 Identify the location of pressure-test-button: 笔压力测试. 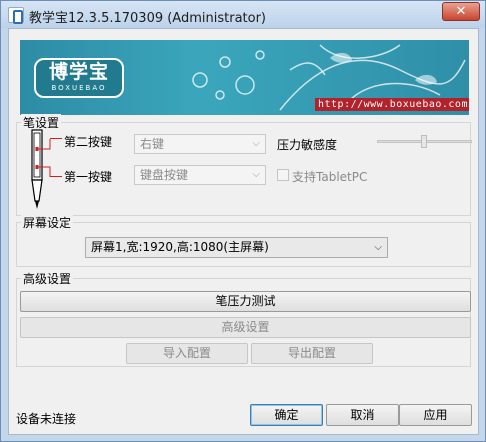
(245, 301).